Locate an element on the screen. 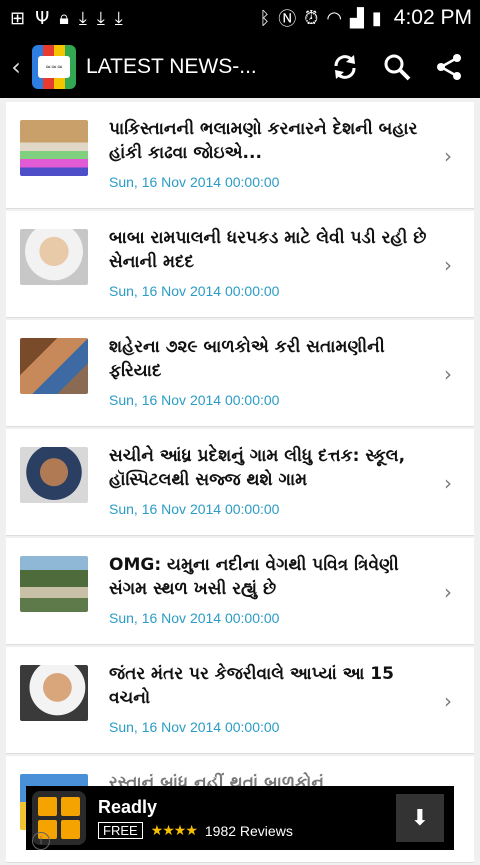  star-rating: ★★★★ is located at coordinates (174, 830).